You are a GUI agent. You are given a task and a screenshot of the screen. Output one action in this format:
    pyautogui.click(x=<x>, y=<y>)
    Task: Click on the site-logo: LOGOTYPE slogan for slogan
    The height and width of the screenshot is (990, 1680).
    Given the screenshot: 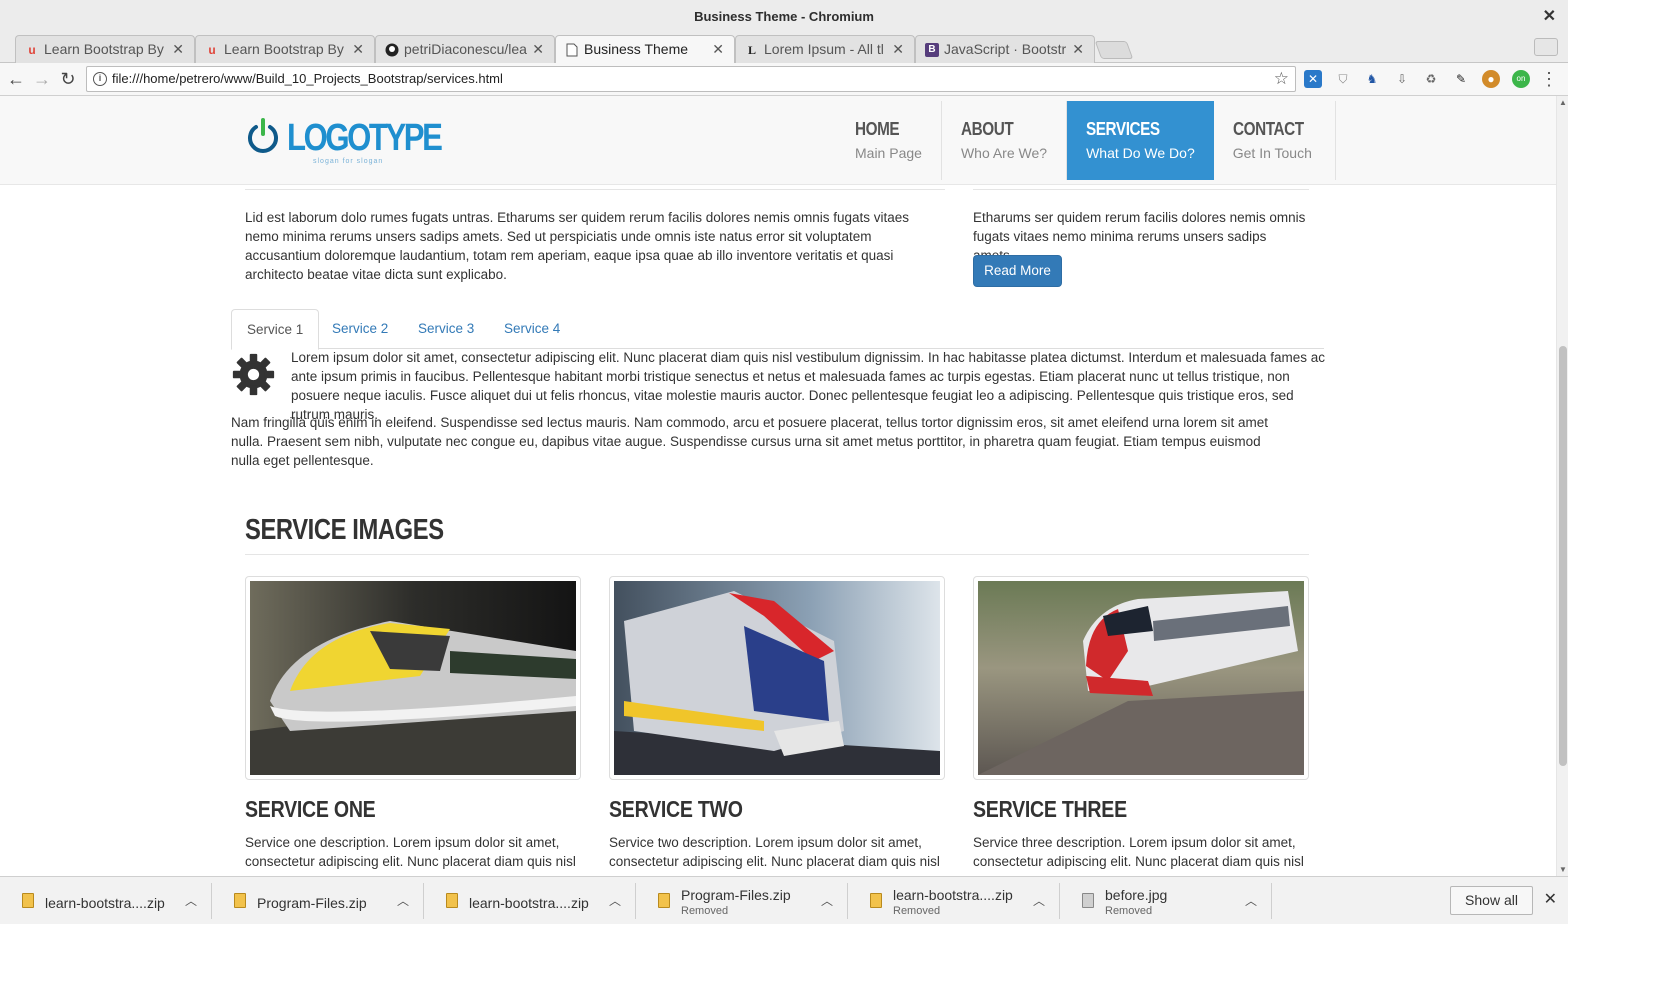 What is the action you would take?
    pyautogui.click(x=350, y=139)
    